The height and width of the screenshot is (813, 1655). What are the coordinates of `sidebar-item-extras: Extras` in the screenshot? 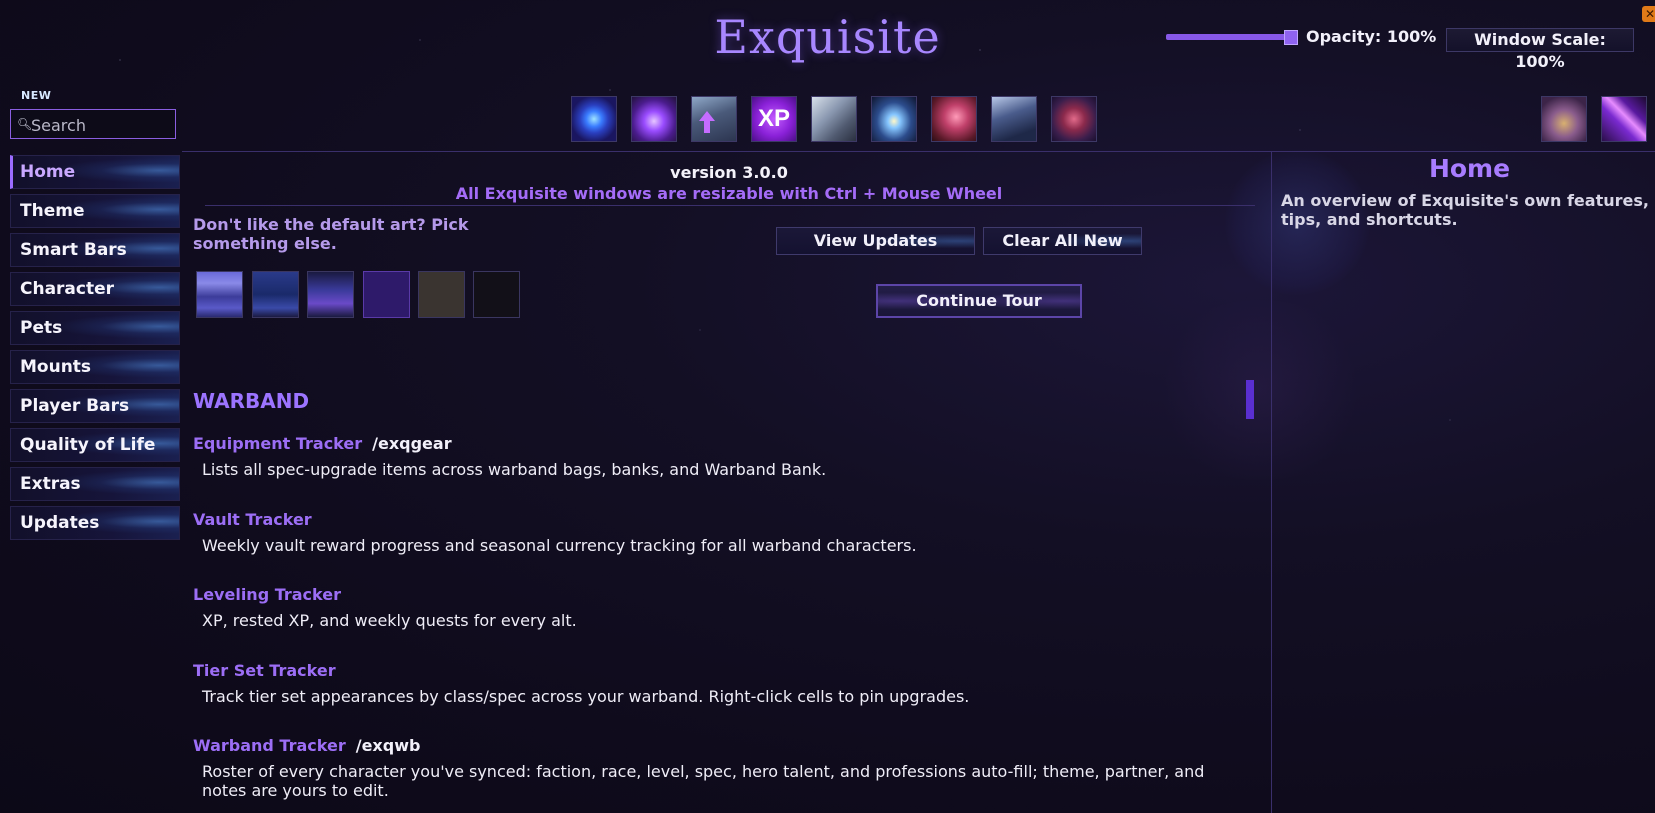 It's located at (95, 484).